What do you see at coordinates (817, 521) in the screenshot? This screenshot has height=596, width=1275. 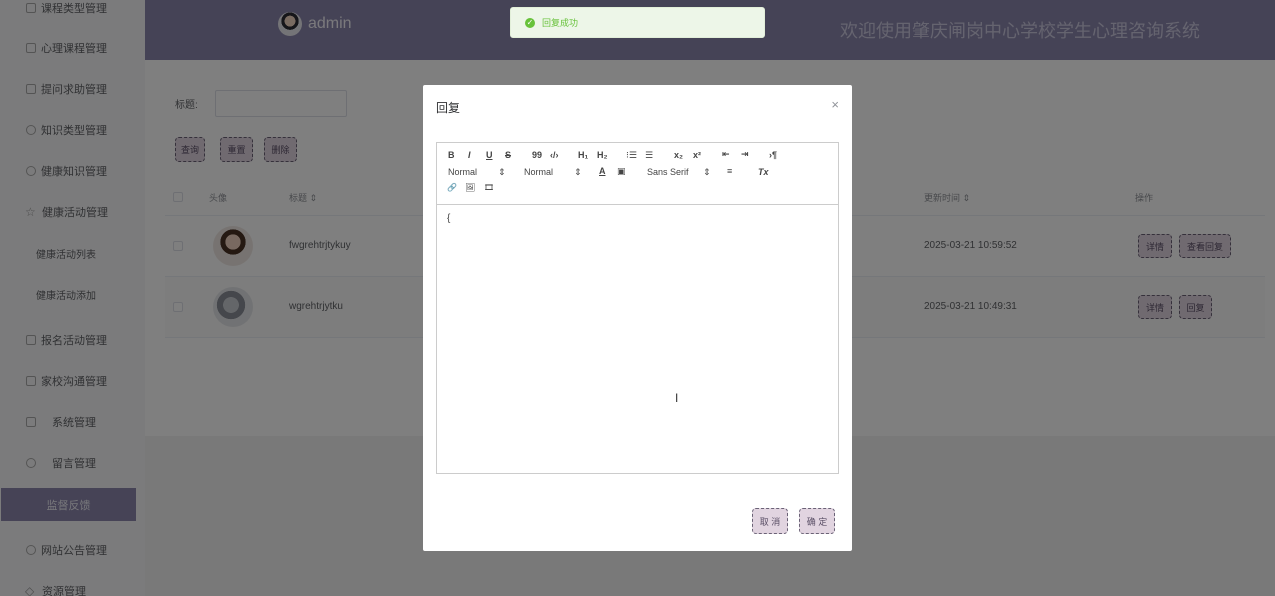 I see `confirm-button: 确 定` at bounding box center [817, 521].